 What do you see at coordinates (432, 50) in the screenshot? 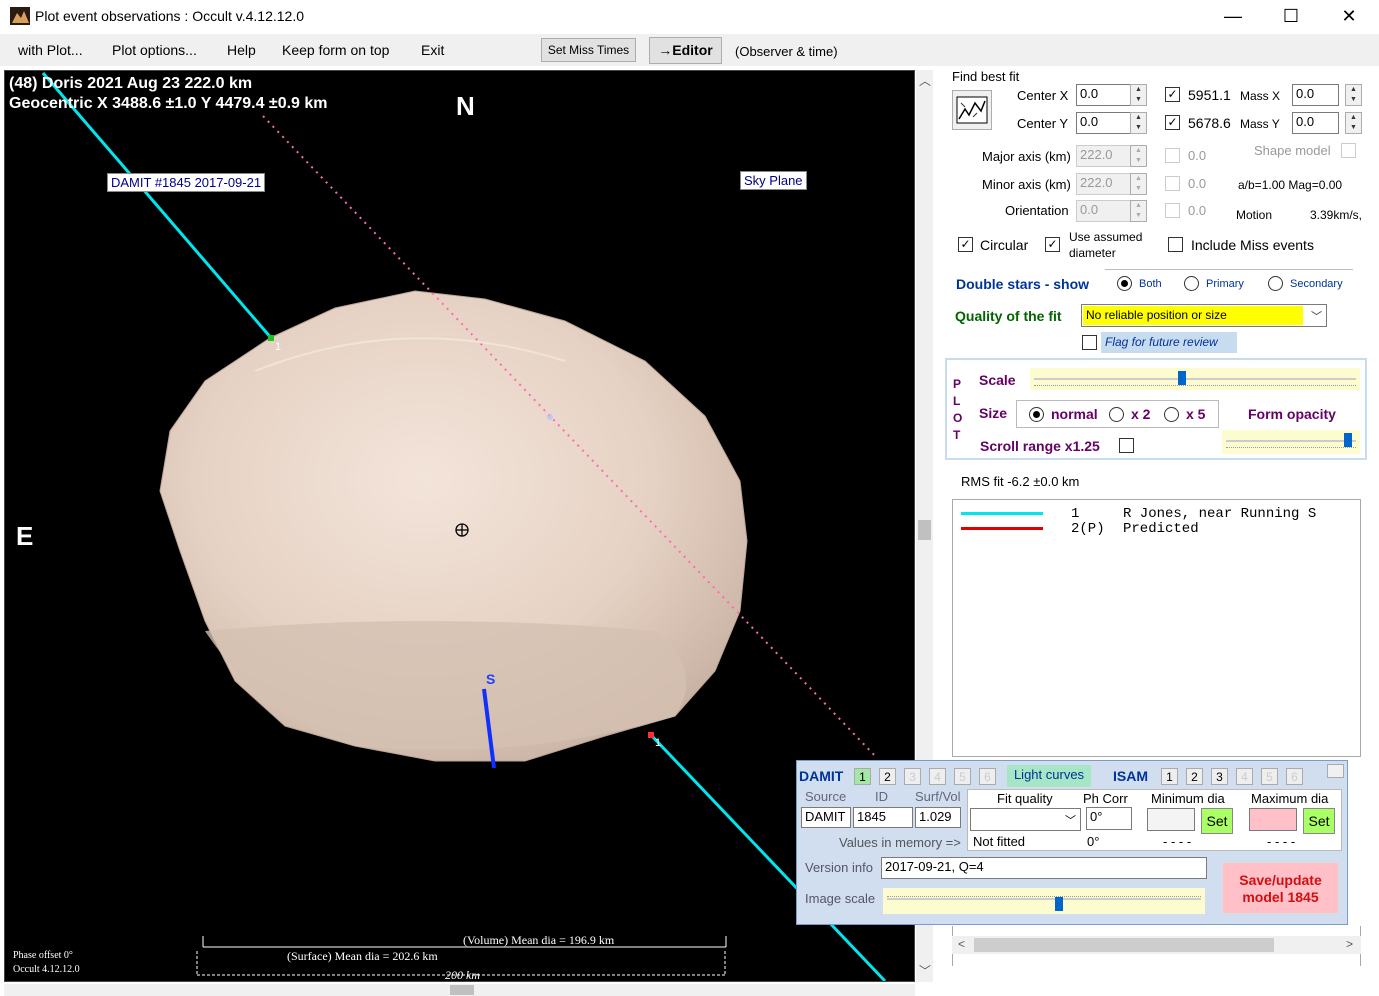
I see `menu-exit: Exit` at bounding box center [432, 50].